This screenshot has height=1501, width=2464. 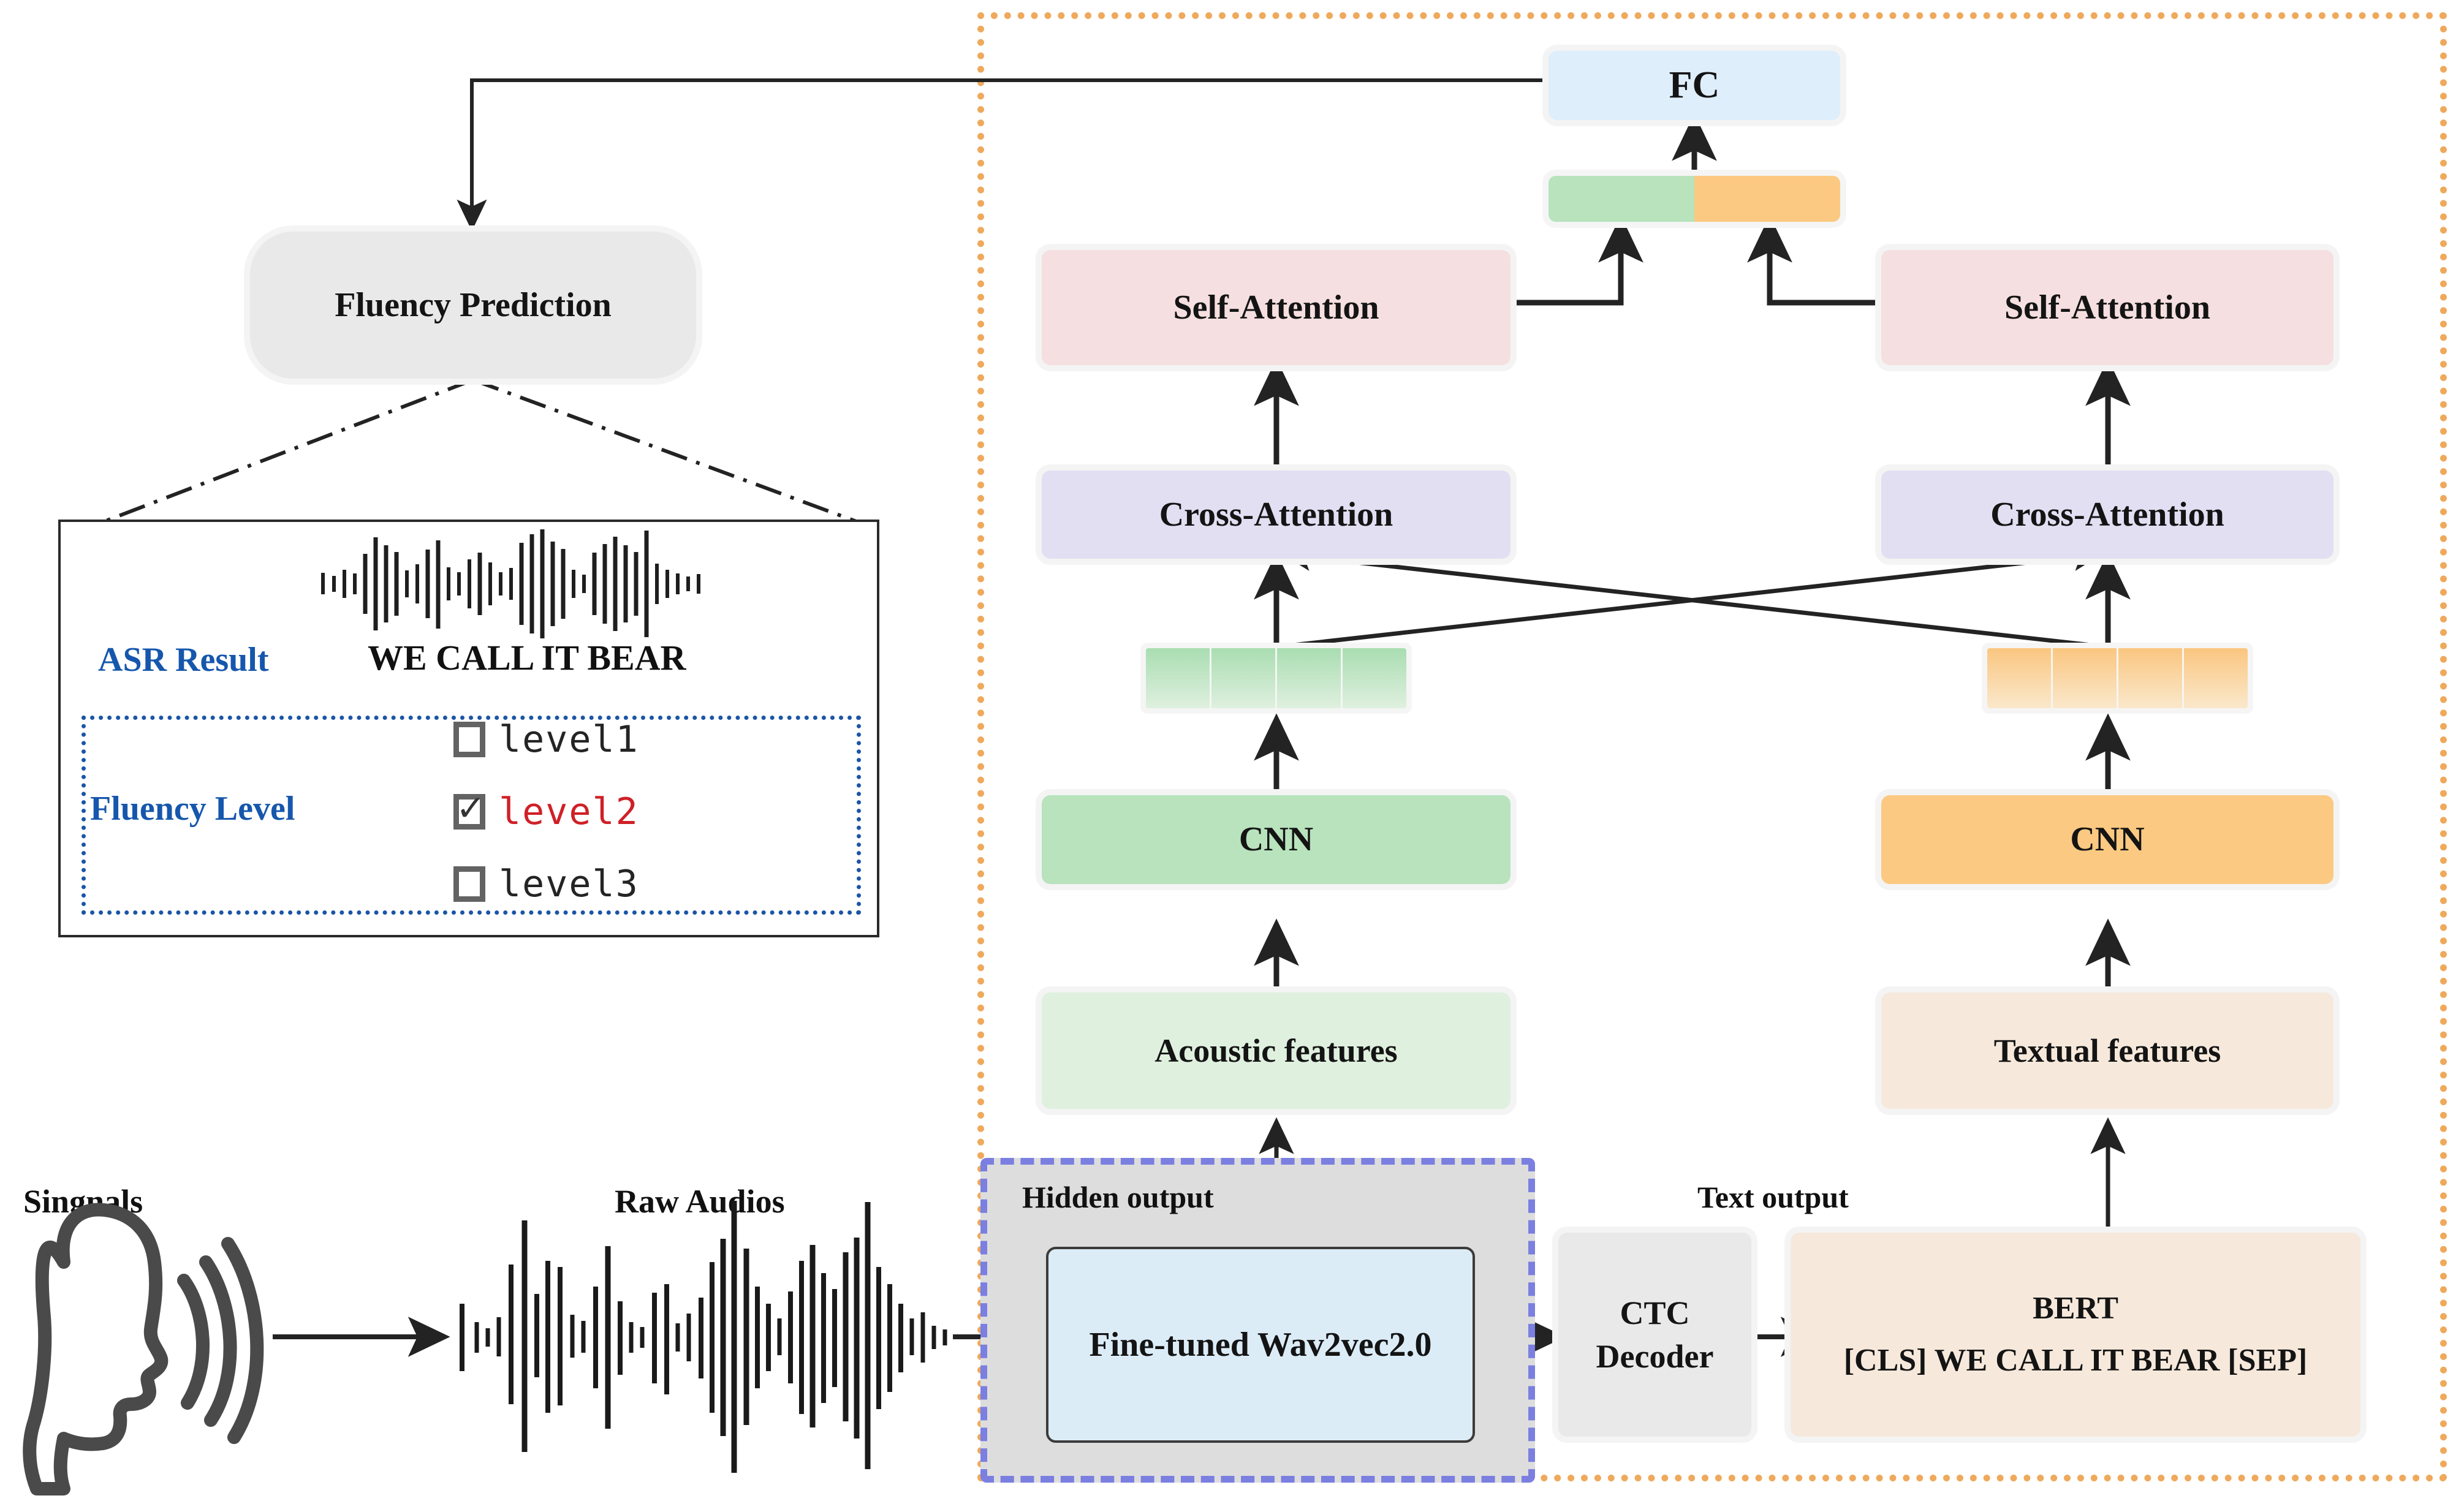 I want to click on textual-features-block: Textual features, so click(x=2107, y=1050).